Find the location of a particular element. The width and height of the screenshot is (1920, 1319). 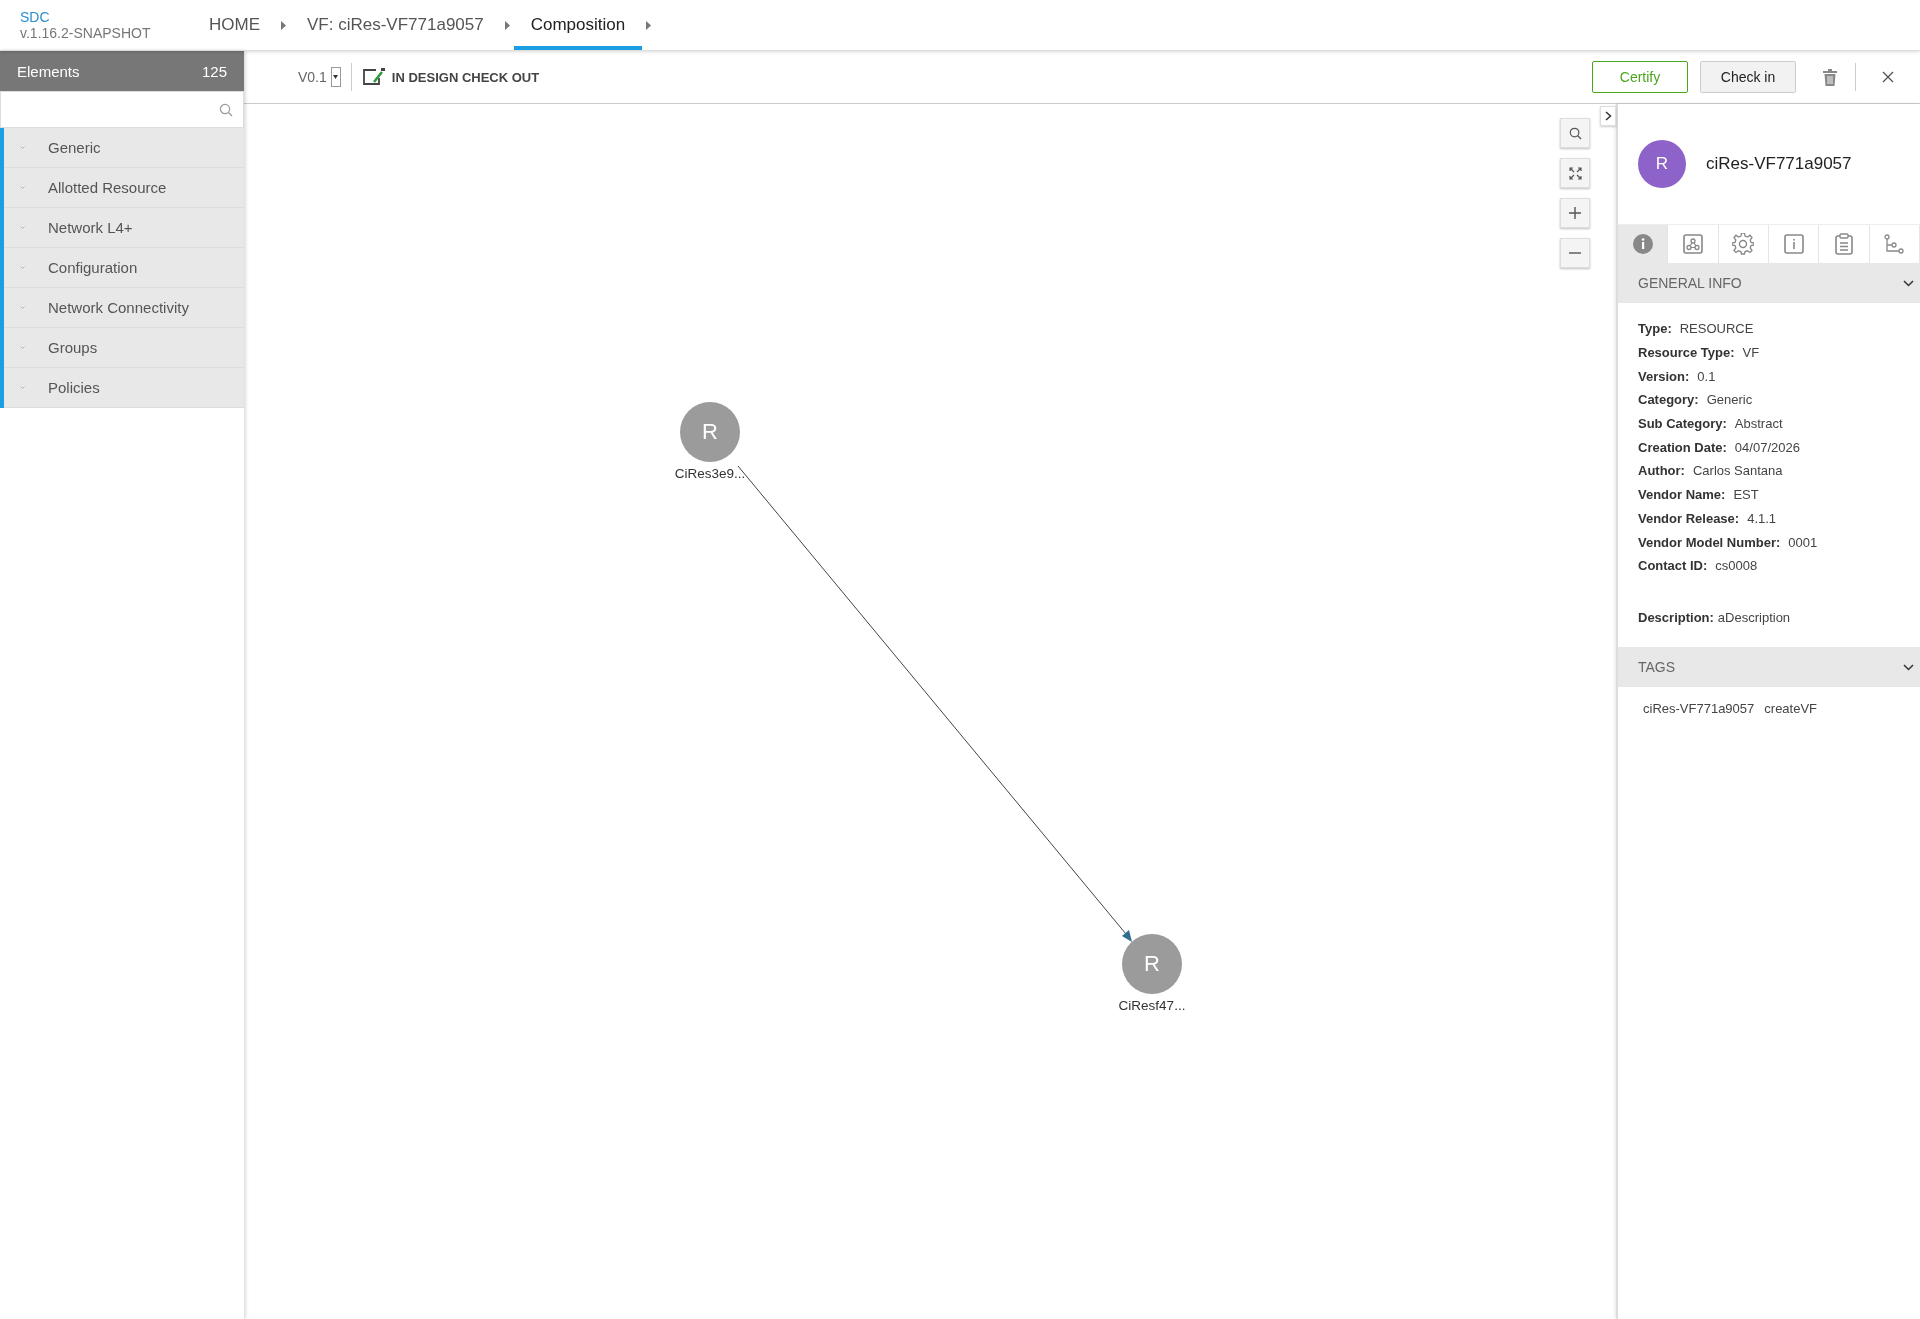

section-title: TAGS is located at coordinates (1657, 667).